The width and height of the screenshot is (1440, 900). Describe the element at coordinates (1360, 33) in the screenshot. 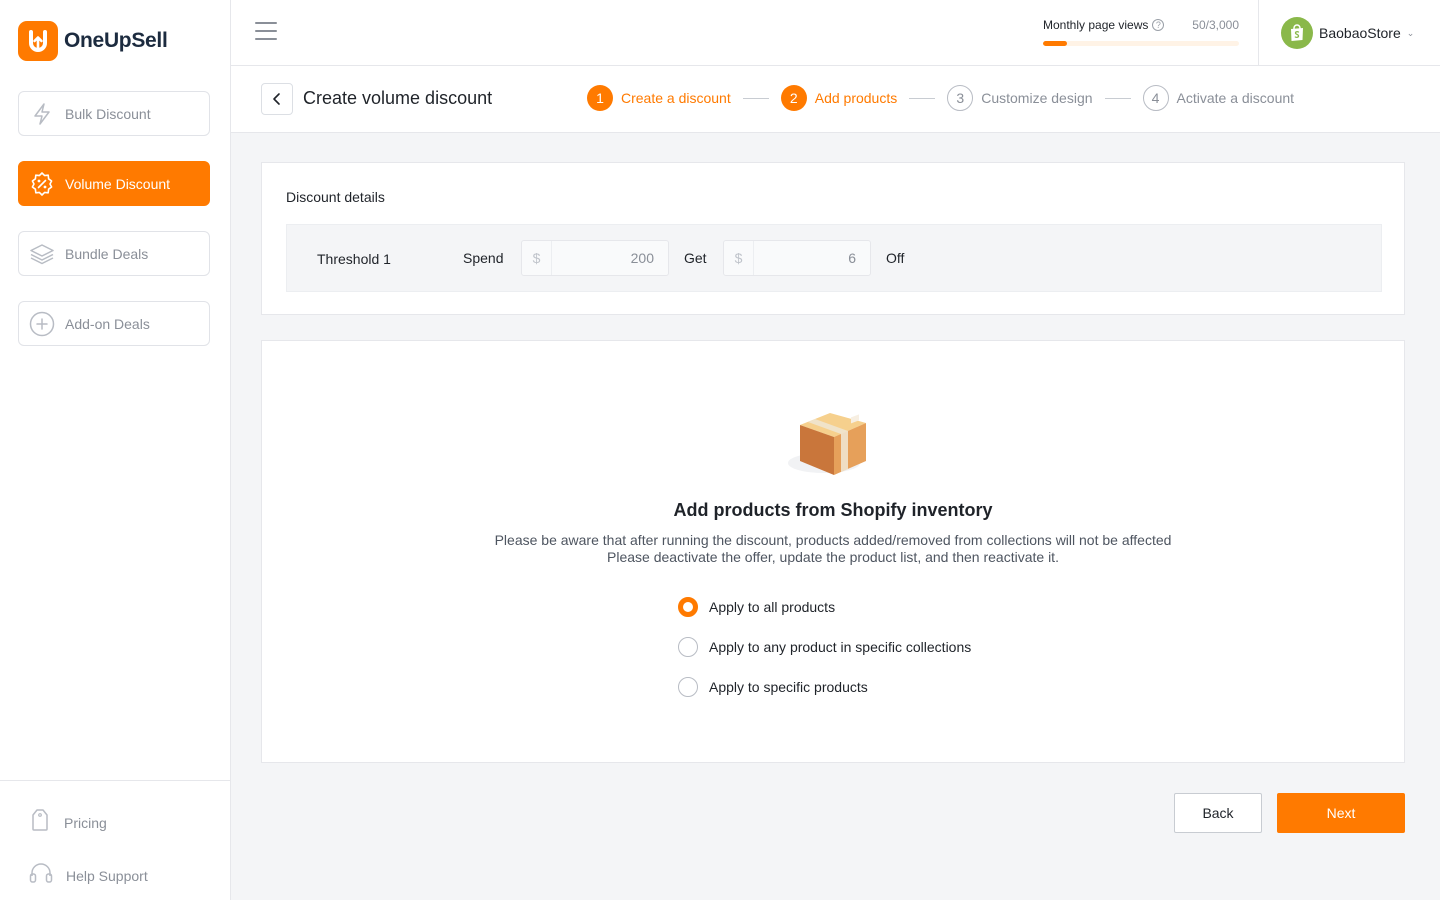

I see `store-name: BaobaoStore` at that location.